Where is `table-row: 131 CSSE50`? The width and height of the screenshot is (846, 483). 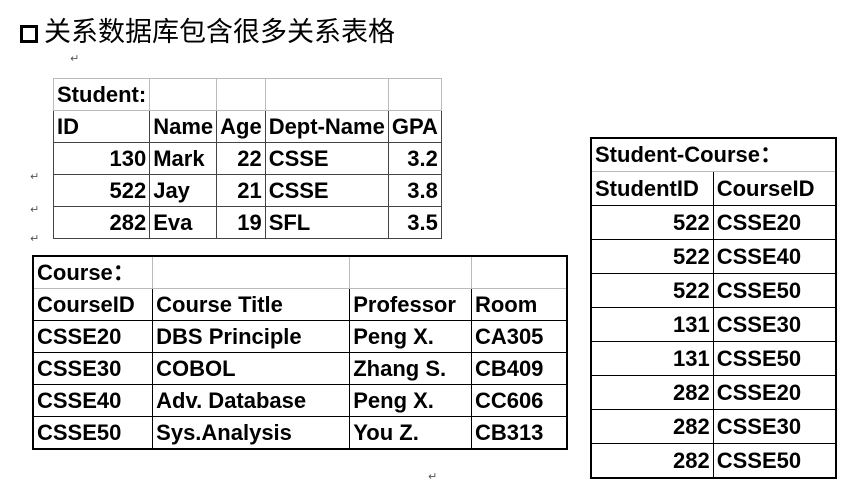
table-row: 131 CSSE50 is located at coordinates (713, 358).